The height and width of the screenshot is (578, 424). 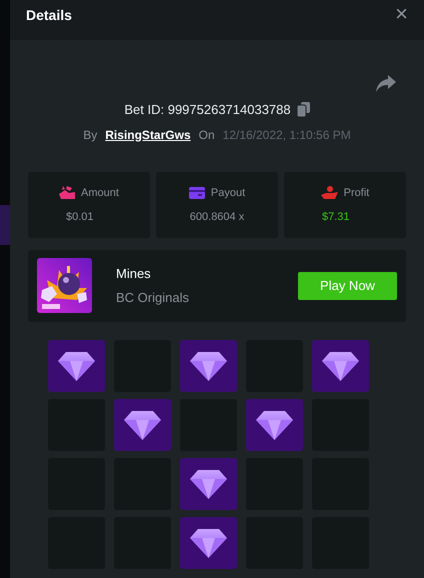 What do you see at coordinates (100, 193) in the screenshot?
I see `stat-label: Amount` at bounding box center [100, 193].